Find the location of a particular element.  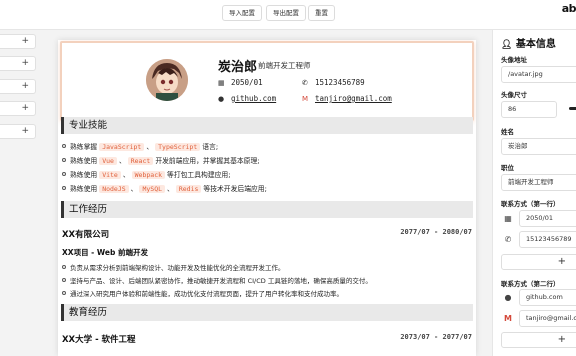

basic-info-title: 👤︎ 基本信息 is located at coordinates (528, 44).